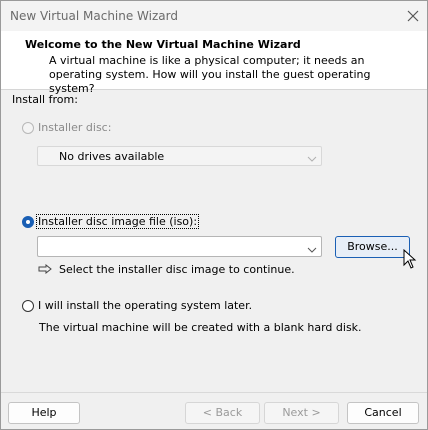  I want to click on back-button: < Back, so click(222, 413).